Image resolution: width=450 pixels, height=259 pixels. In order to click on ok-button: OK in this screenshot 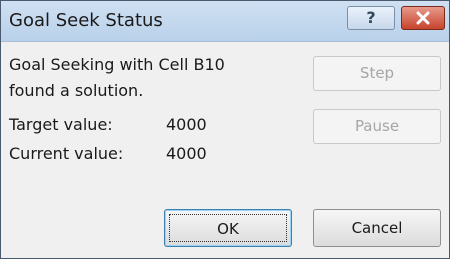, I will do `click(228, 228)`.